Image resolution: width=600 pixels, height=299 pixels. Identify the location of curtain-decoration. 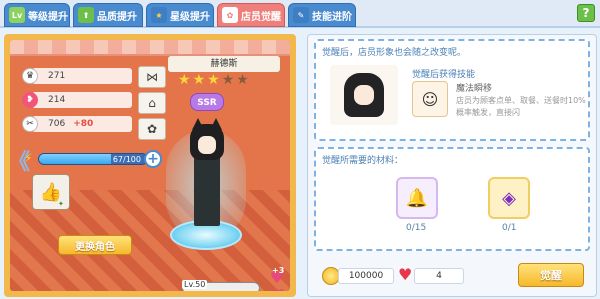
(150, 48).